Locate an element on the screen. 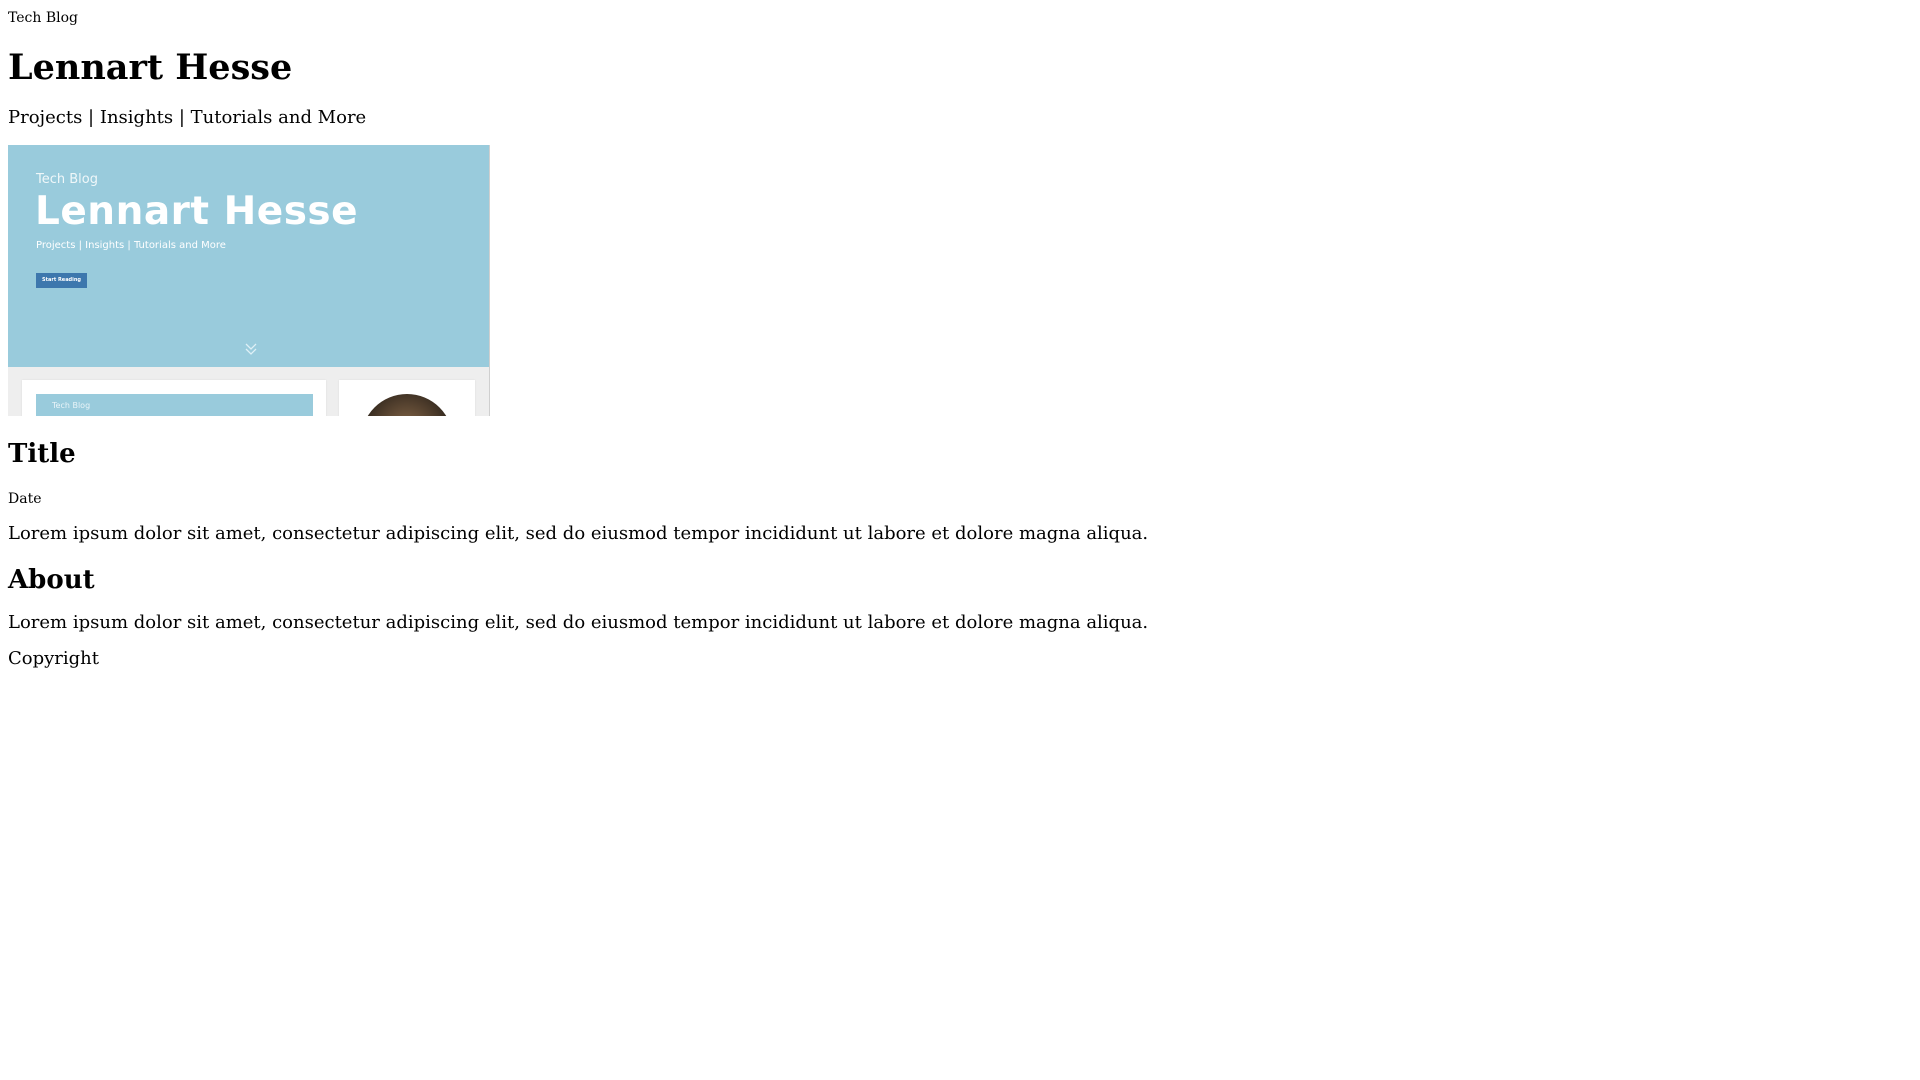 The image size is (1920, 1080). site-tag: Tech Blog is located at coordinates (43, 18).